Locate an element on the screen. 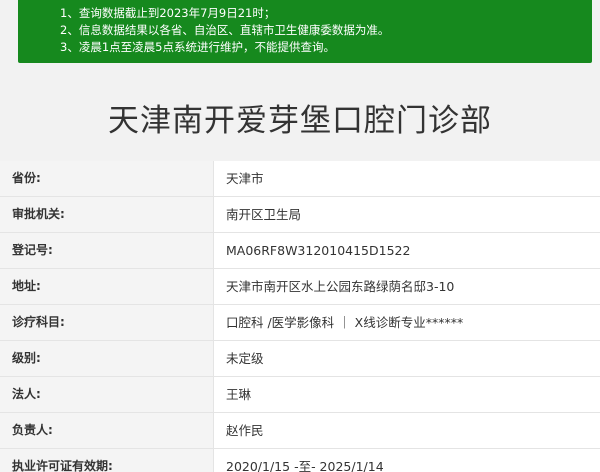 This screenshot has height=472, width=600. row-value-registration-number: MA06RF8W312010415D1522 is located at coordinates (318, 250).